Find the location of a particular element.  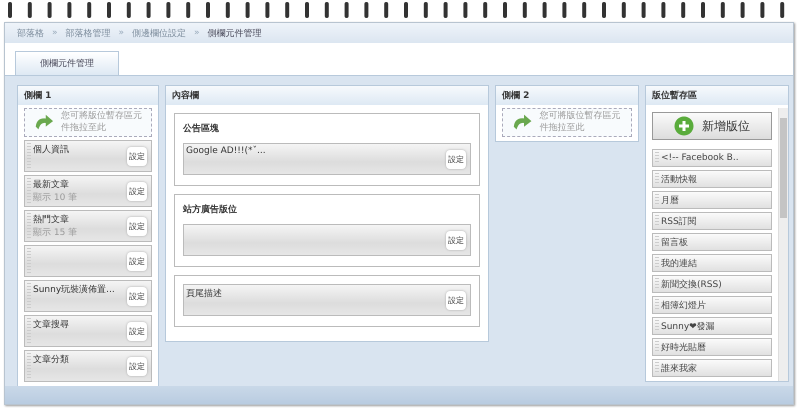

widget-item: 頁尾描述 設定 is located at coordinates (327, 300).